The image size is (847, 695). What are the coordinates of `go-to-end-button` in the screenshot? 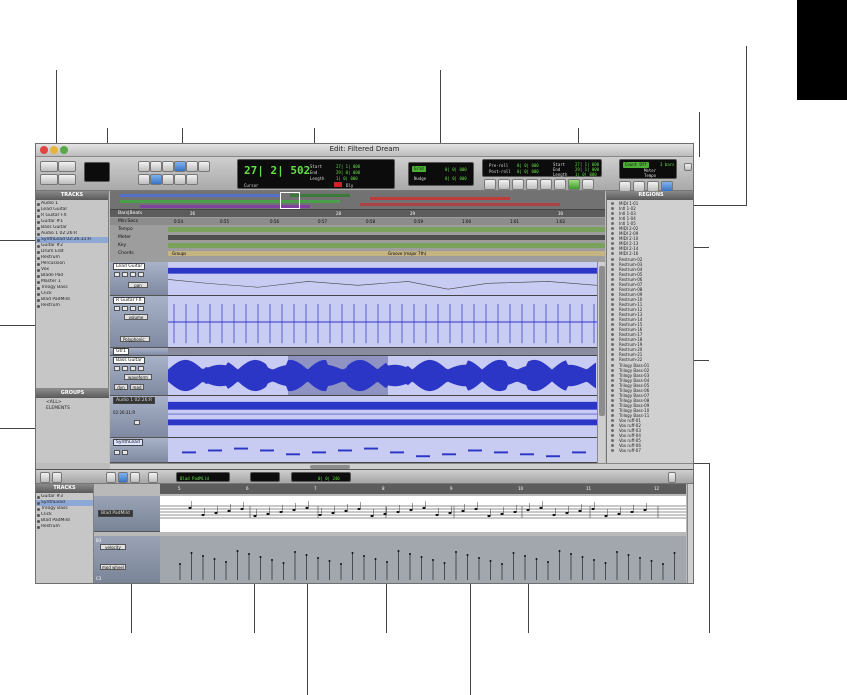 It's located at (546, 184).